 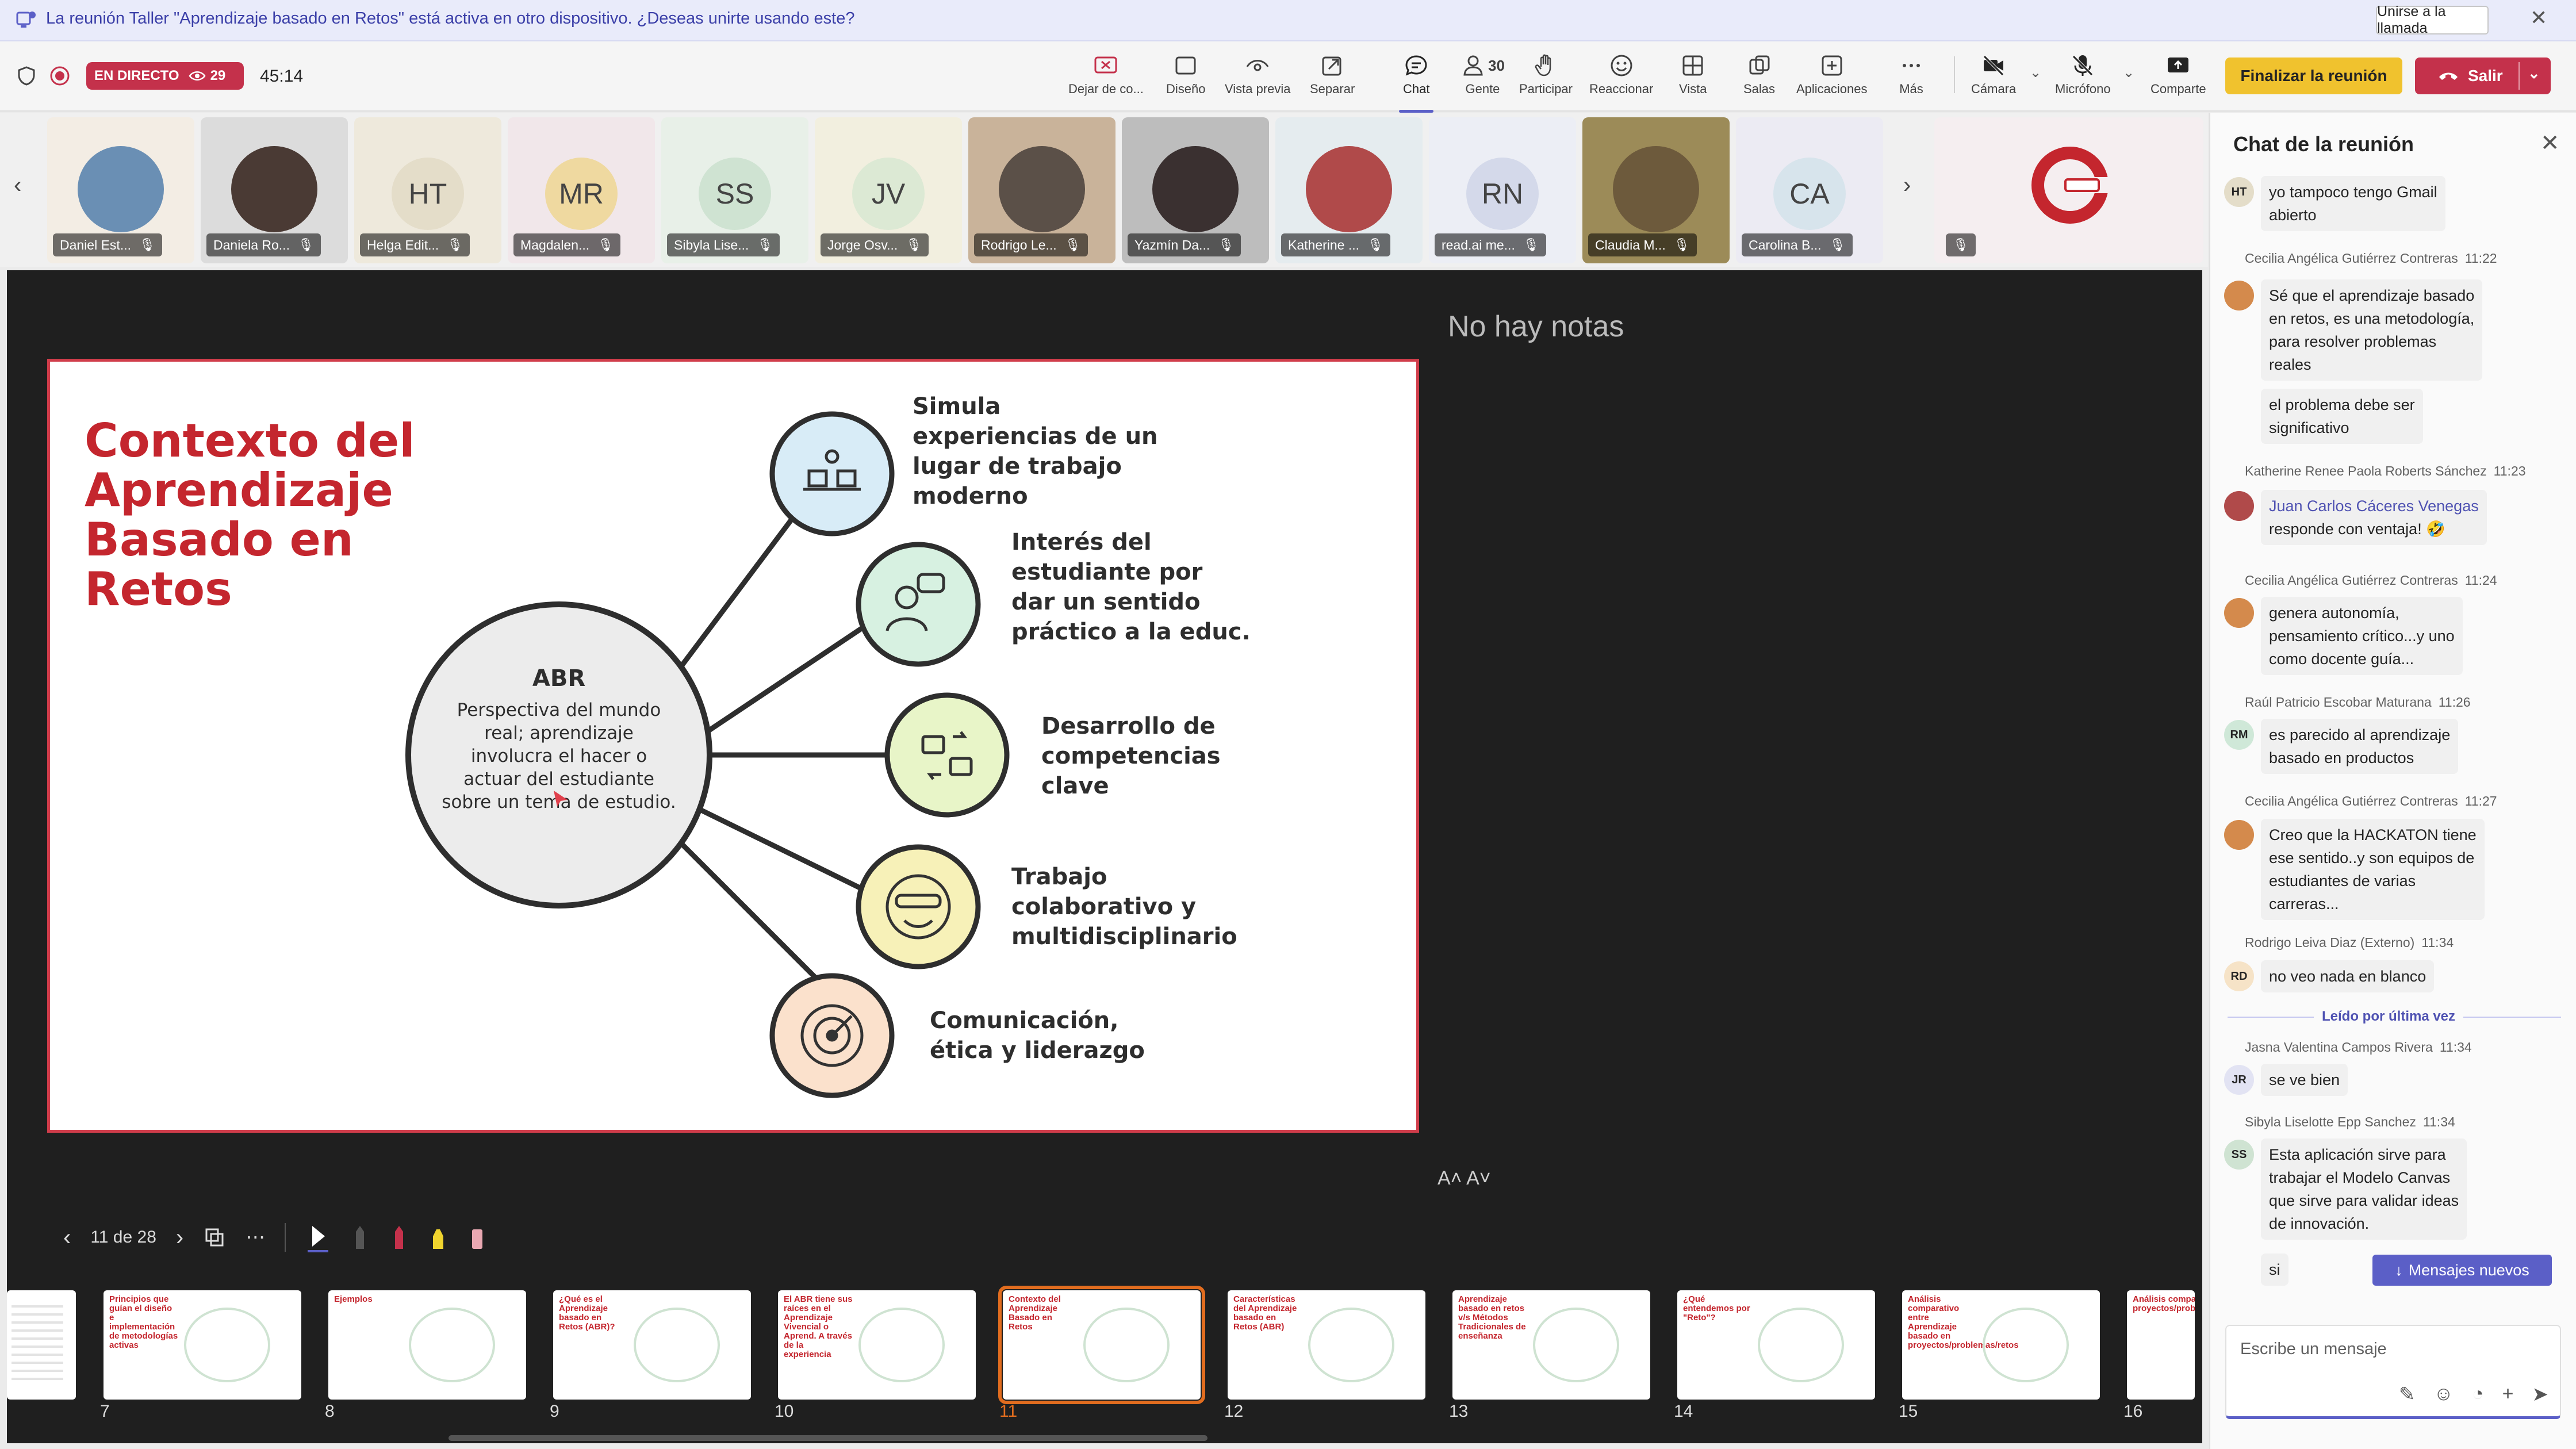 I want to click on message-composer: Escribe un mensaje ✎ ☺ ◔ + ➤, so click(x=2393, y=1372).